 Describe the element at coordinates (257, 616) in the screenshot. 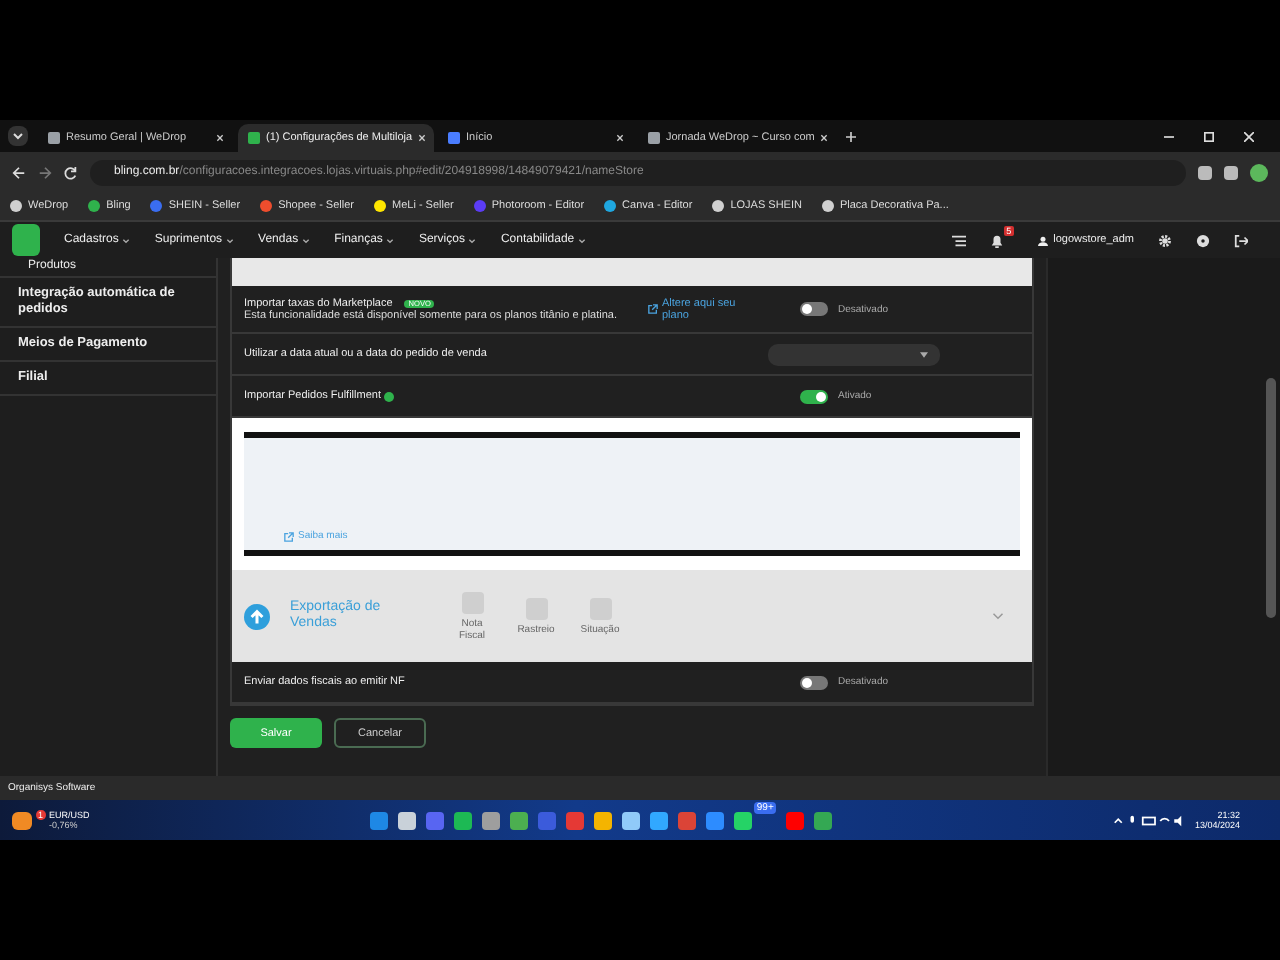

I see `upload-icon` at that location.